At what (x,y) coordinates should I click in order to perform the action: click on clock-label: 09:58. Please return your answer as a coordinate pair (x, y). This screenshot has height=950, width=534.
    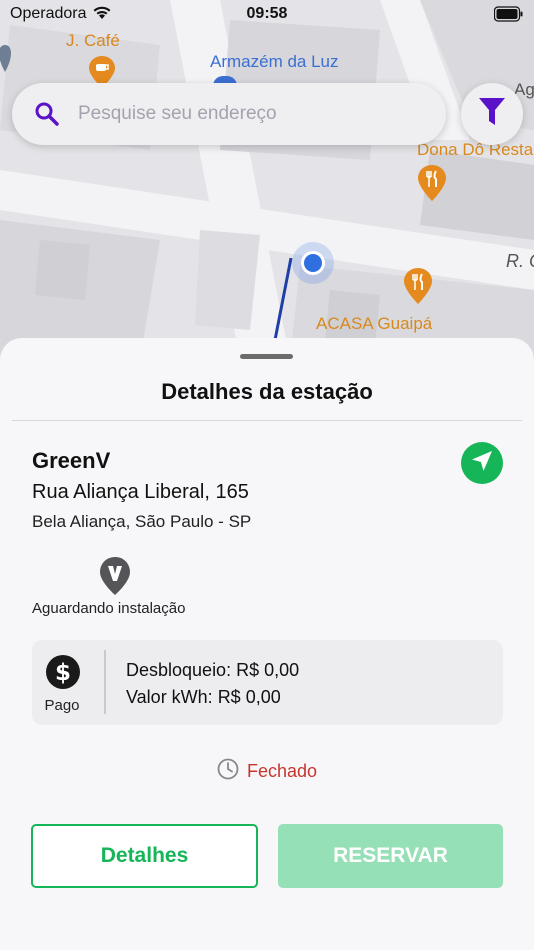
    Looking at the image, I should click on (267, 13).